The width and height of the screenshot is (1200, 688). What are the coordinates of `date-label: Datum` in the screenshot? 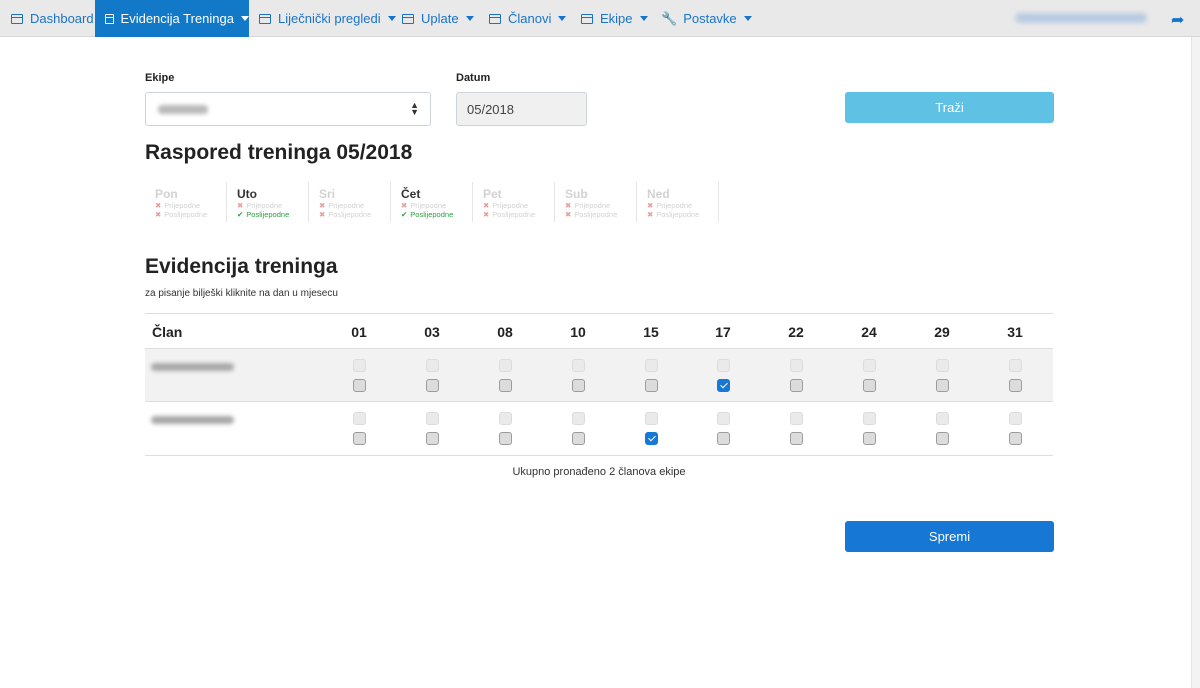 It's located at (473, 78).